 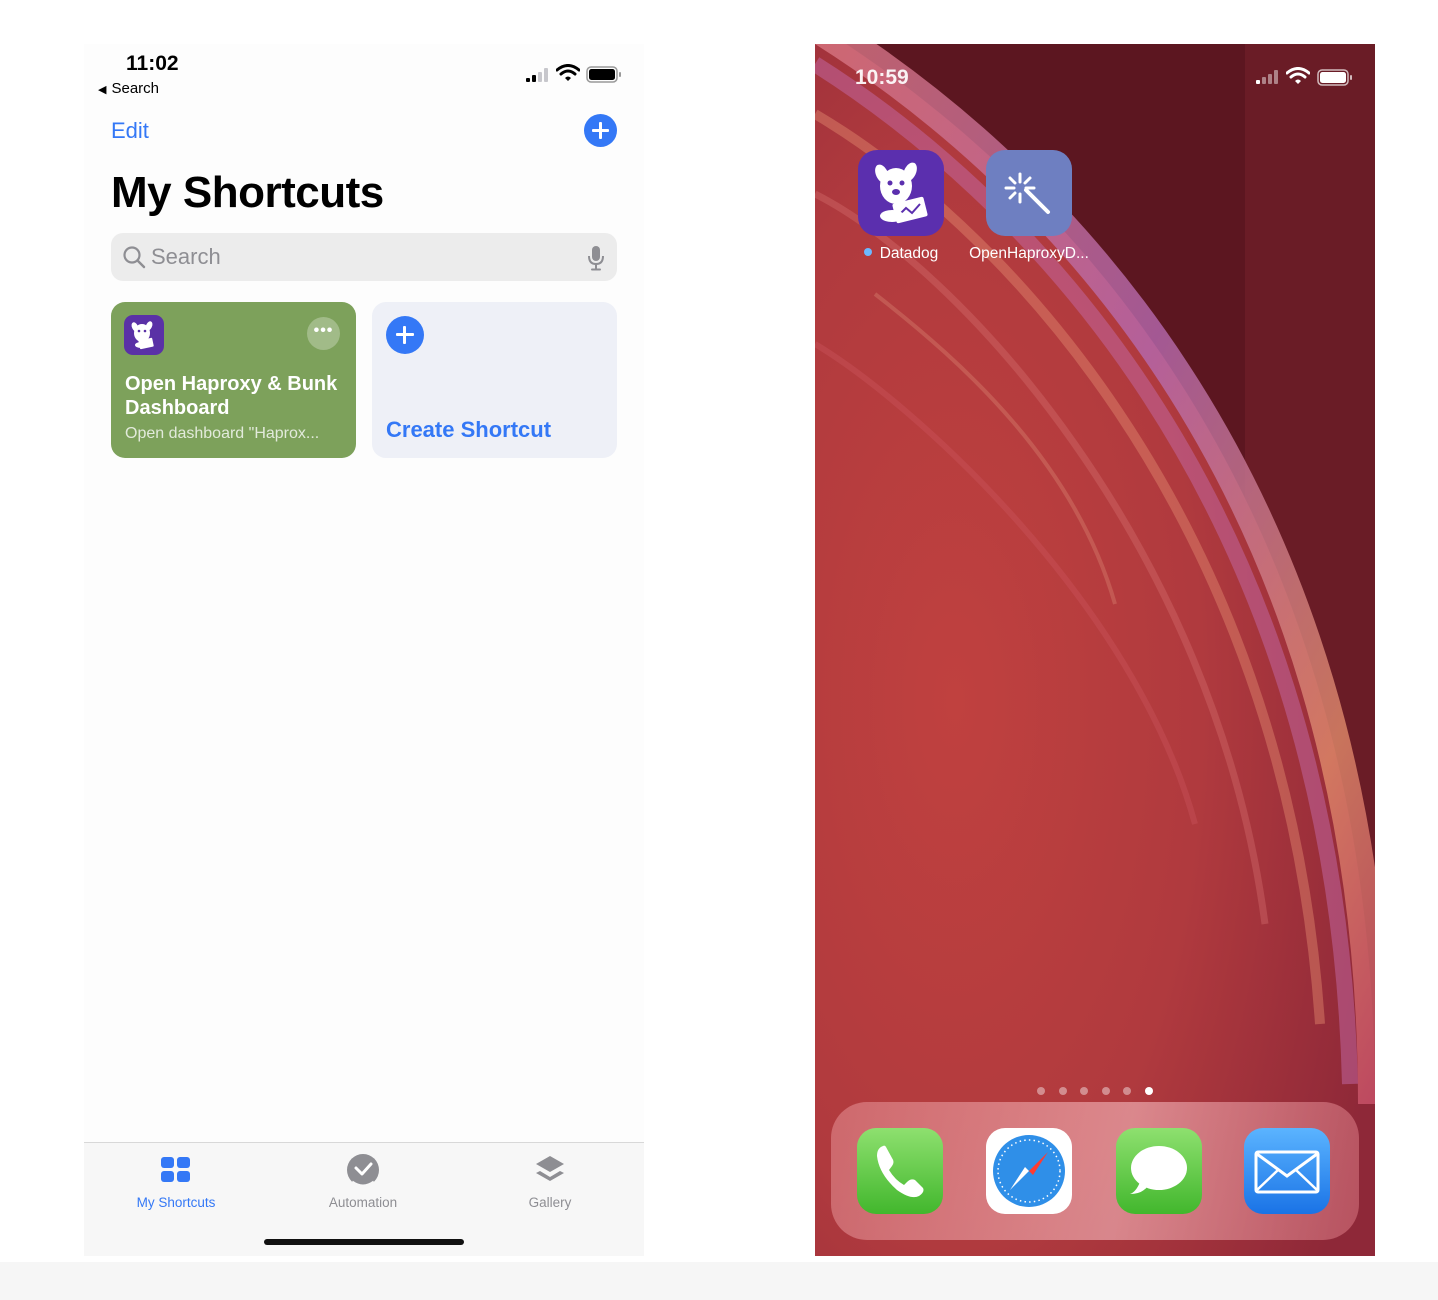 I want to click on create-shortcut-label: Create Shortcut, so click(x=469, y=429).